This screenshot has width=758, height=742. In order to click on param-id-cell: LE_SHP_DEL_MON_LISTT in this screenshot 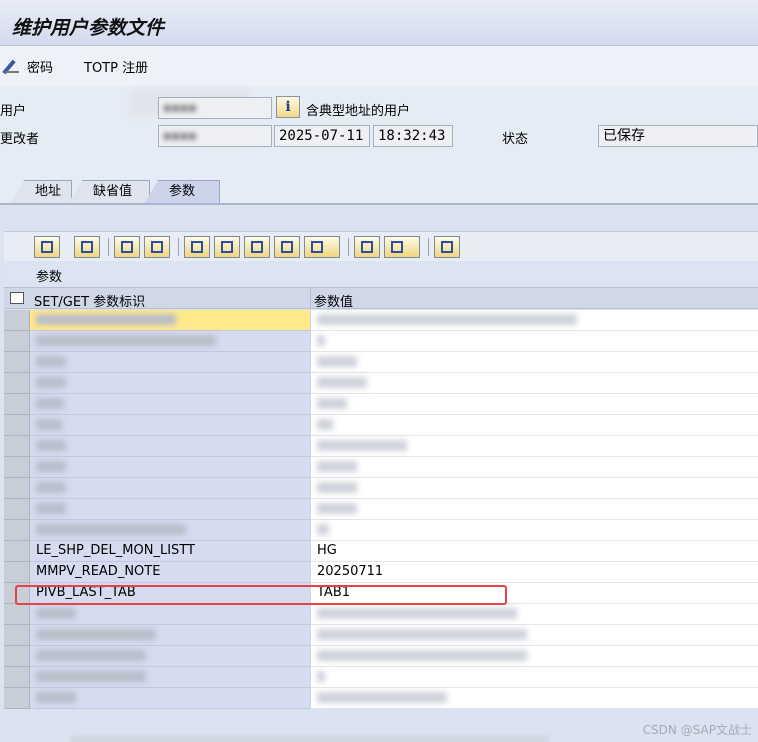, I will do `click(170, 551)`.